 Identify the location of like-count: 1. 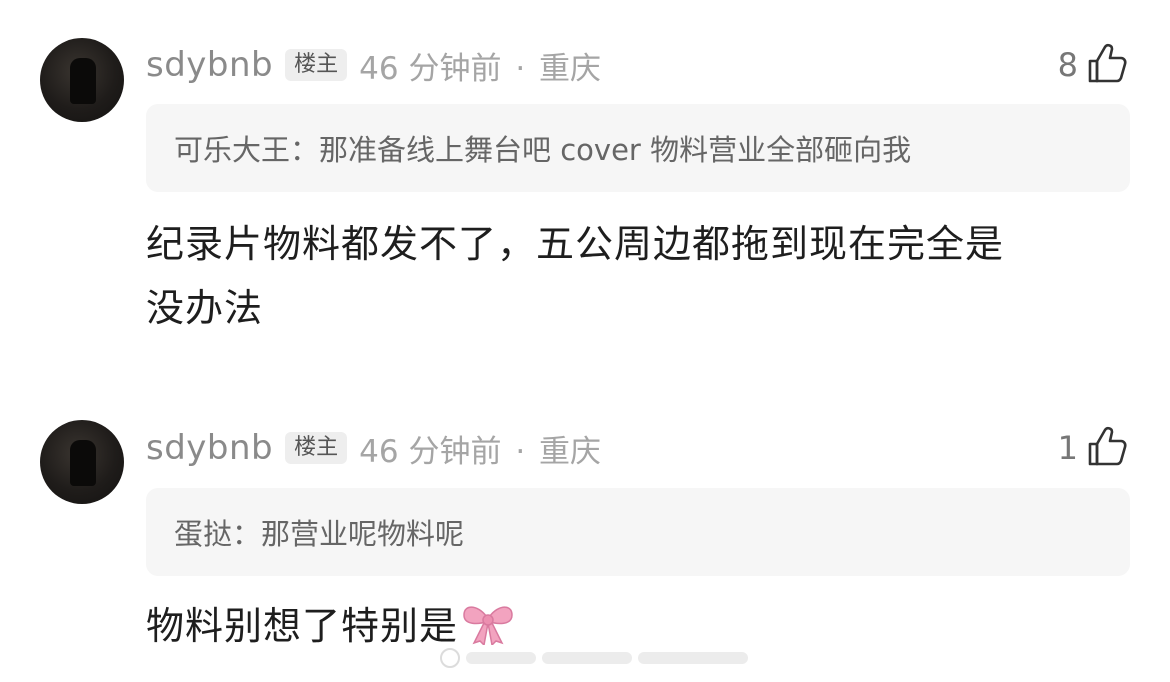
(1067, 448).